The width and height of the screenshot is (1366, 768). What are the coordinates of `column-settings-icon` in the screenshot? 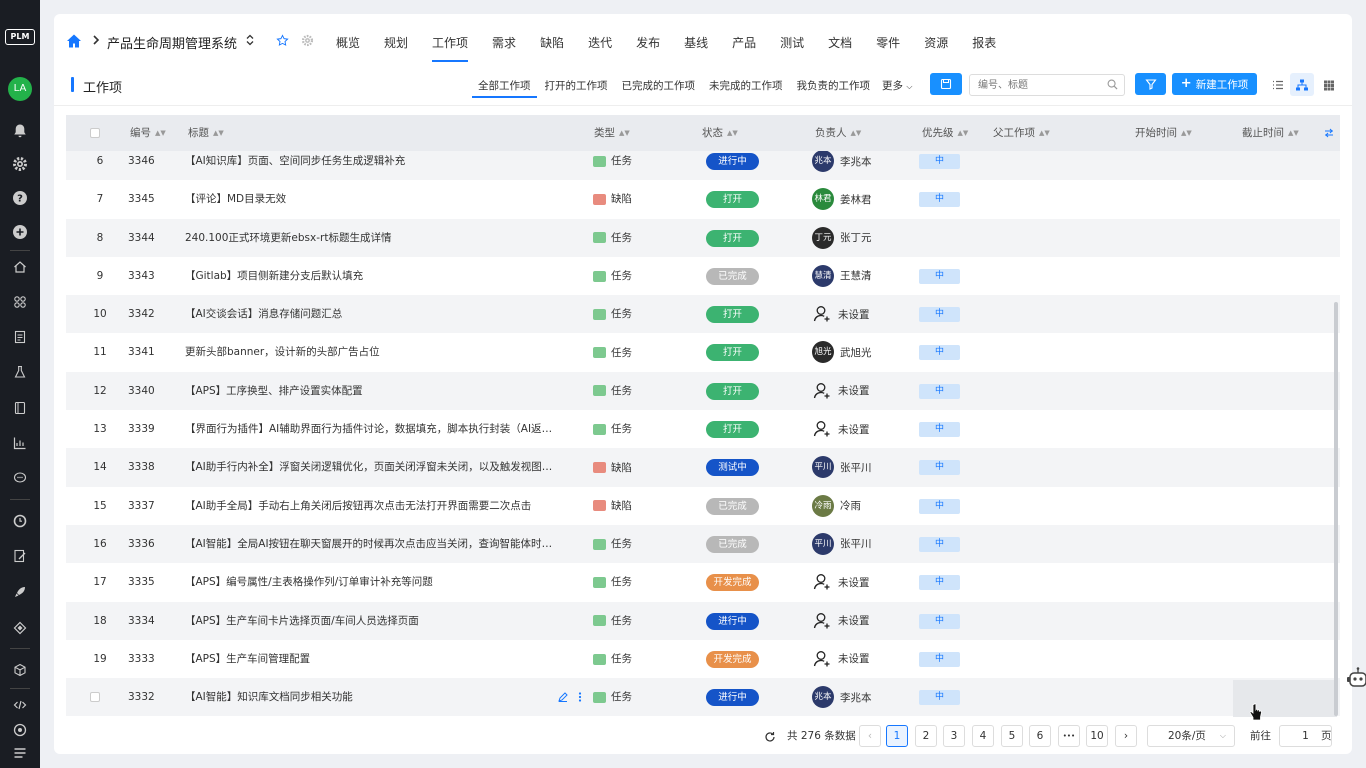 It's located at (1329, 133).